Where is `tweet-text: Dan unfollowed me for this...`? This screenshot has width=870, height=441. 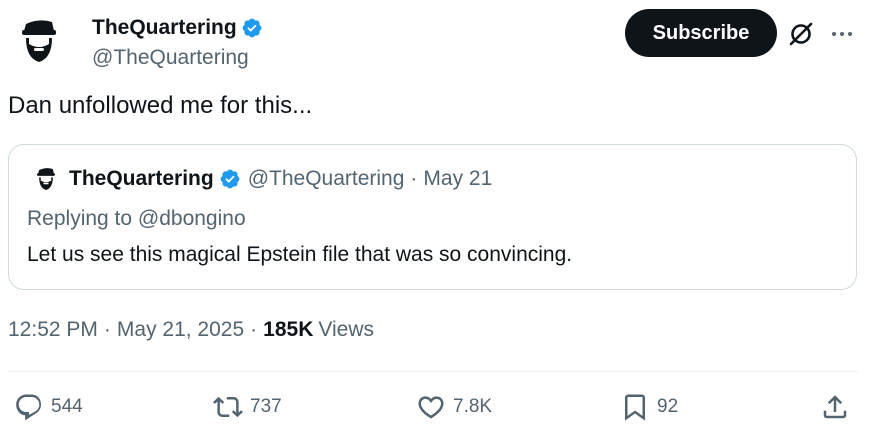
tweet-text: Dan unfollowed me for this... is located at coordinates (160, 105).